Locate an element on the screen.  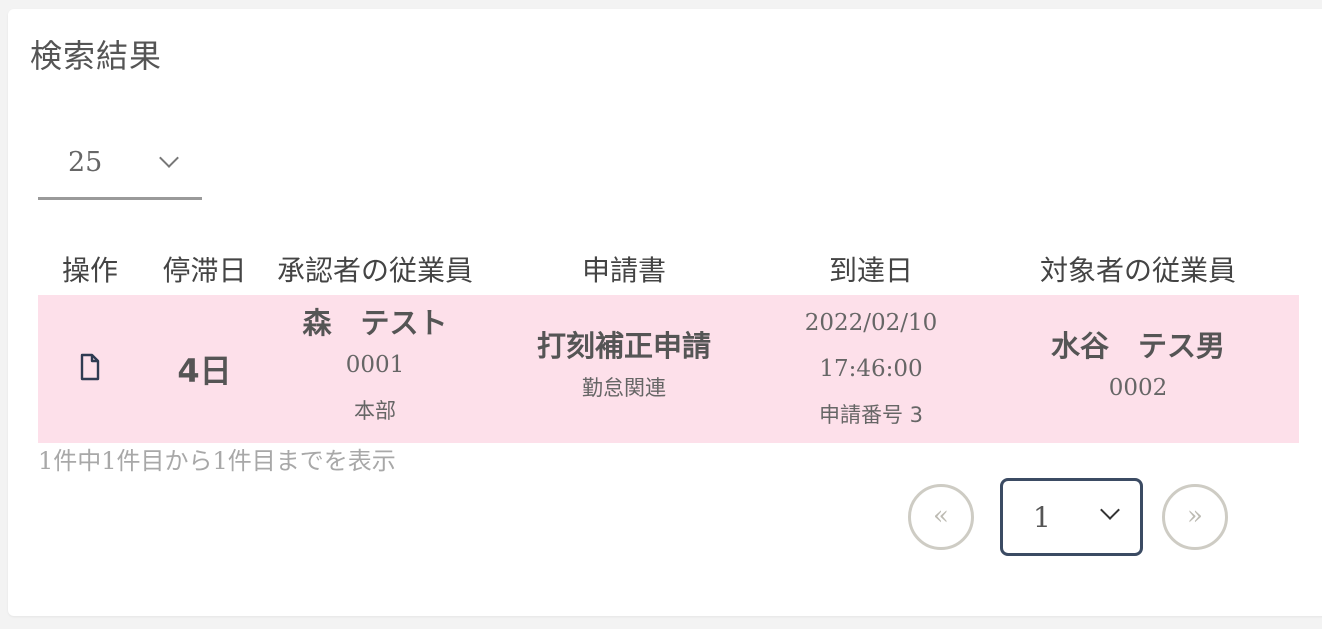
approver-cell: 森 テスト 0001 本部 is located at coordinates (375, 369).